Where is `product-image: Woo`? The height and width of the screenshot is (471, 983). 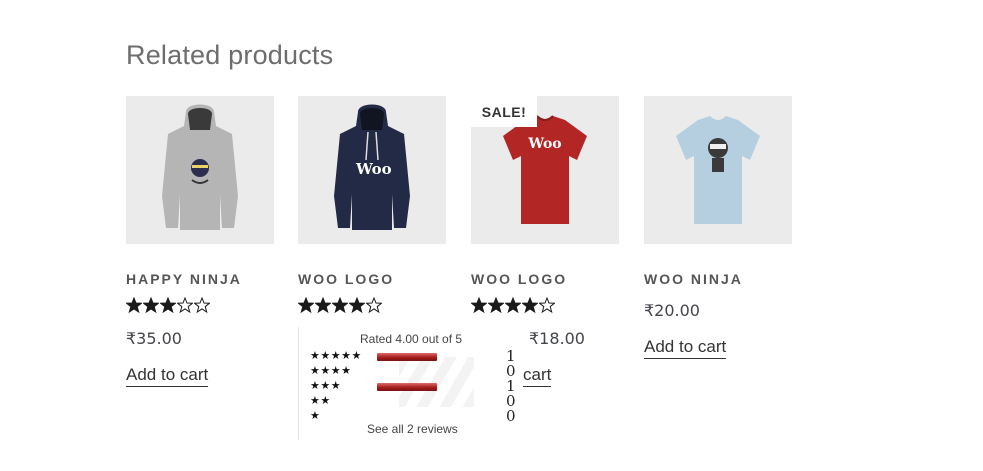
product-image: Woo is located at coordinates (372, 170).